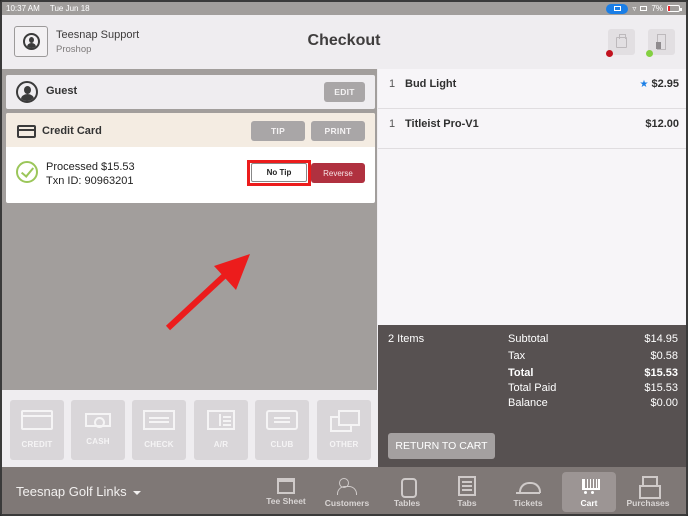  What do you see at coordinates (27, 172) in the screenshot?
I see `check-circle-icon` at bounding box center [27, 172].